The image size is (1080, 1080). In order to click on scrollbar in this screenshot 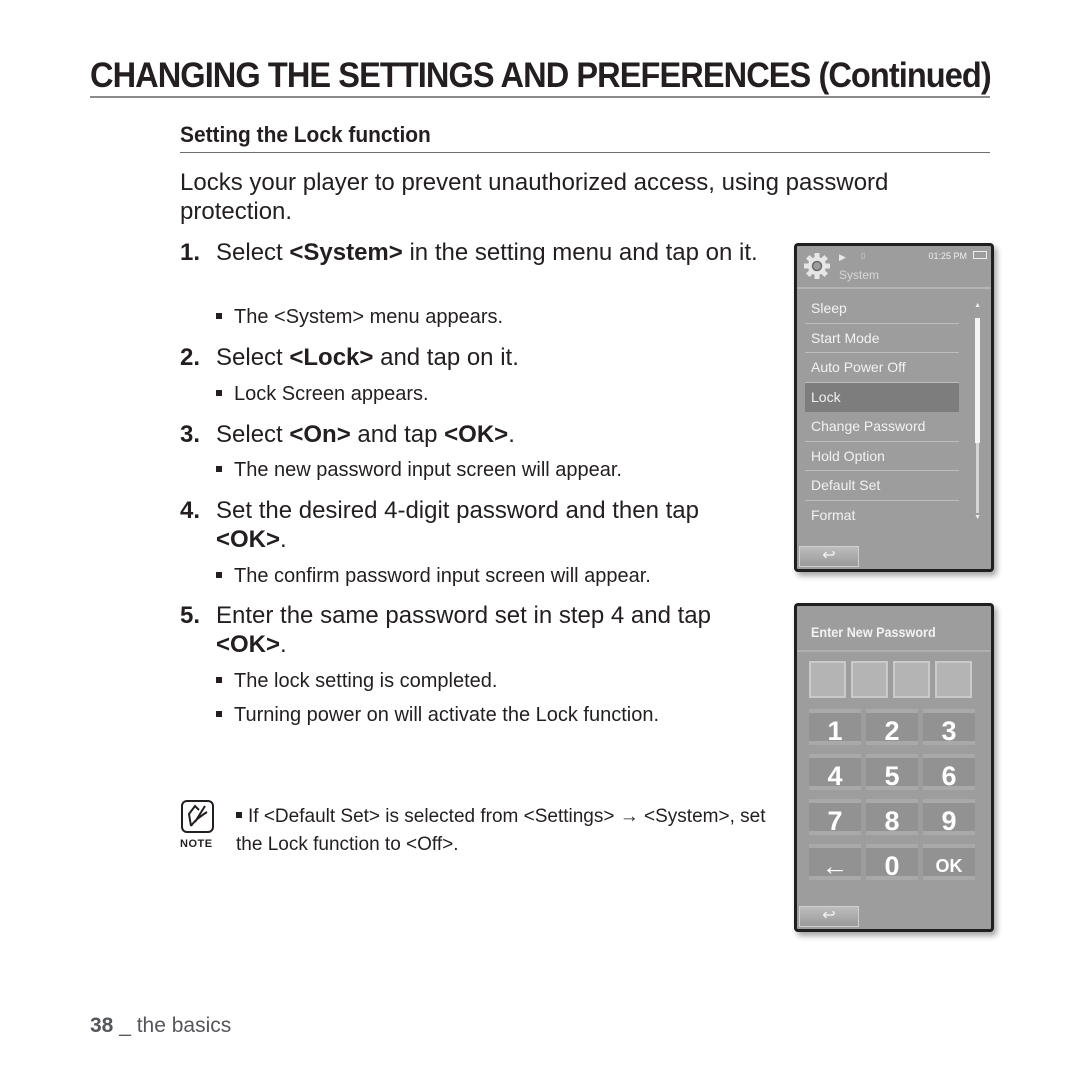, I will do `click(977, 415)`.